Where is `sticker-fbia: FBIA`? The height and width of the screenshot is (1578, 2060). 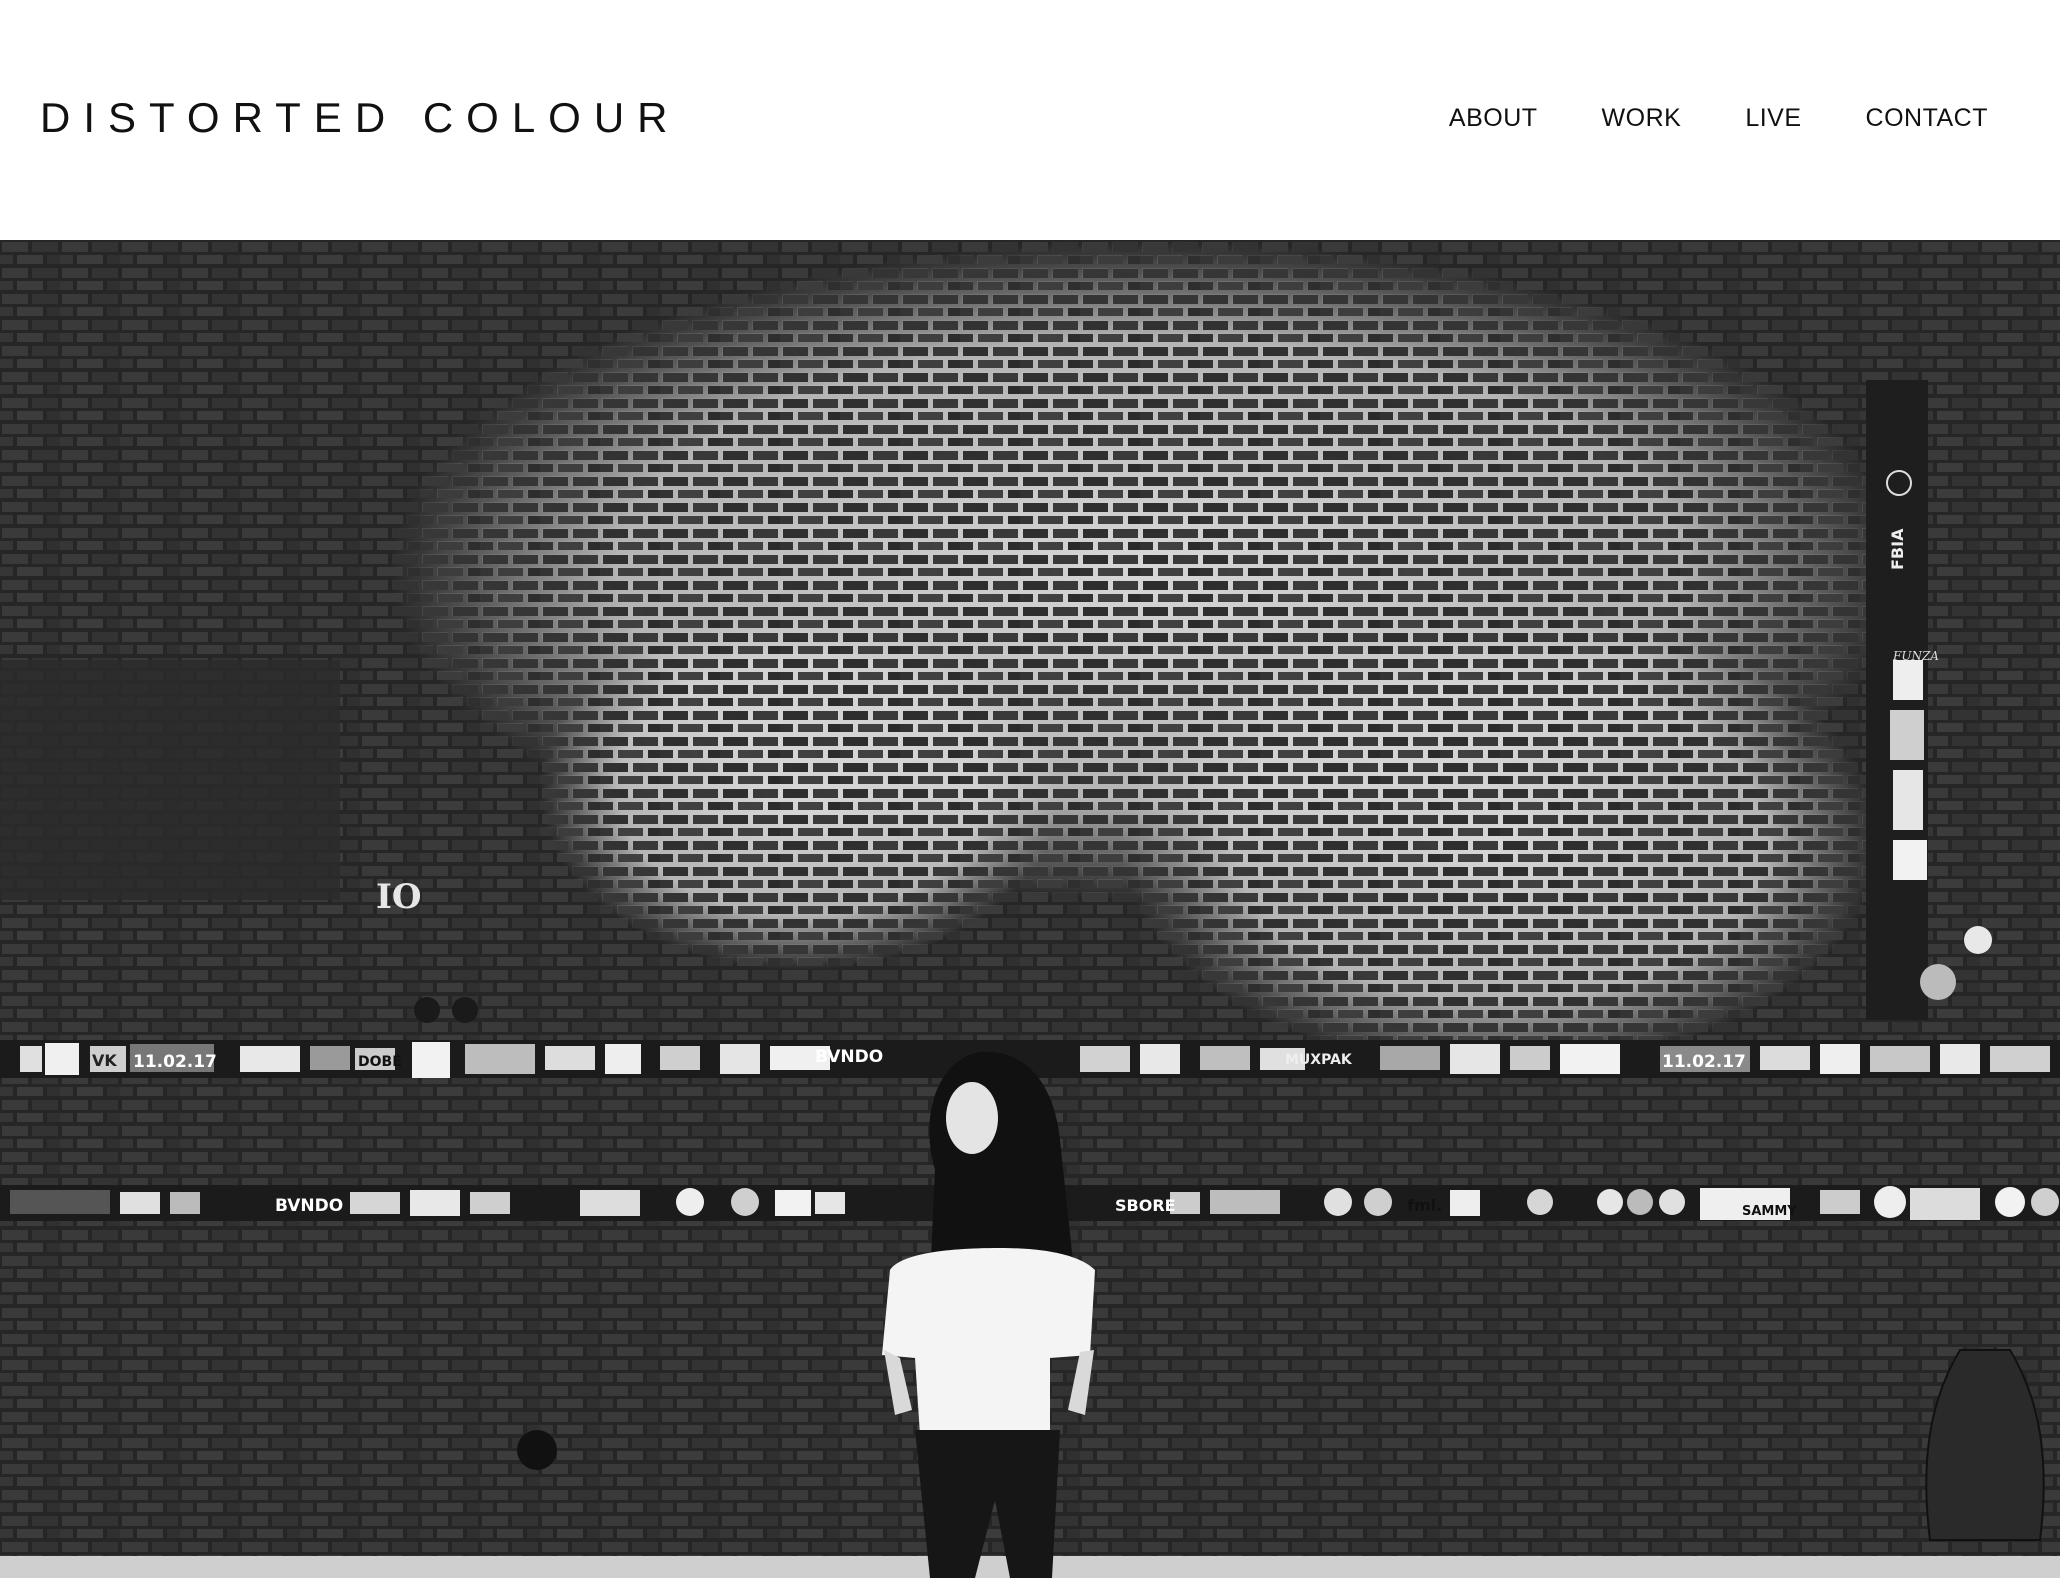
sticker-fbia: FBIA is located at coordinates (1897, 549).